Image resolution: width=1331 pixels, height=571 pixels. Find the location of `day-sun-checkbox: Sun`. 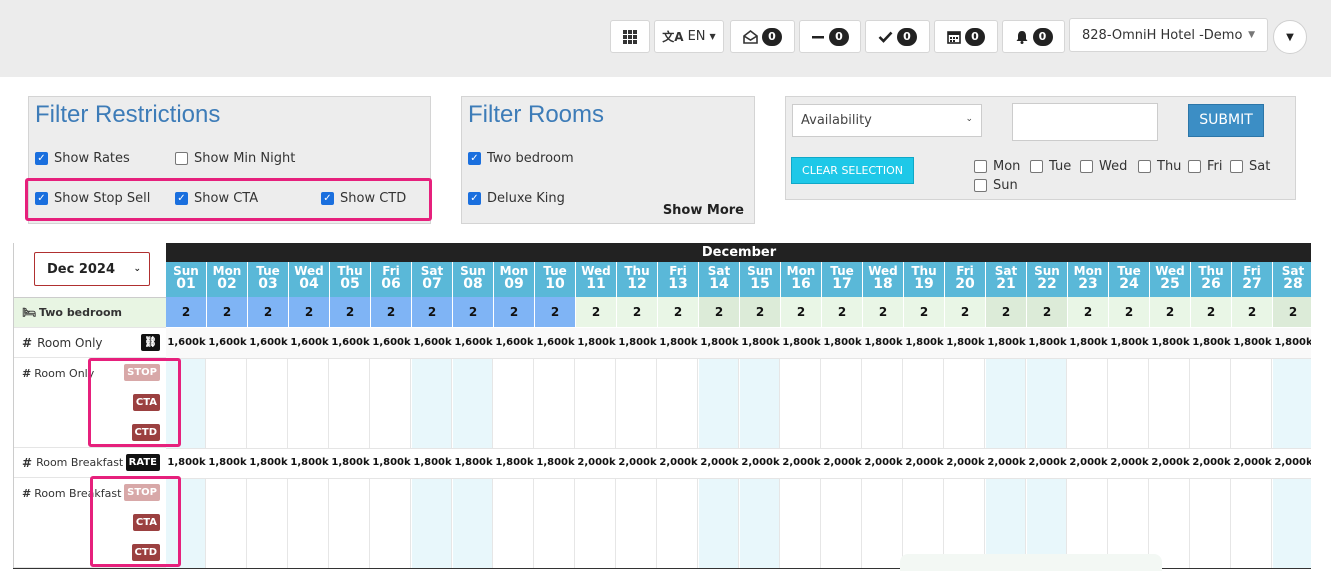

day-sun-checkbox: Sun is located at coordinates (996, 185).